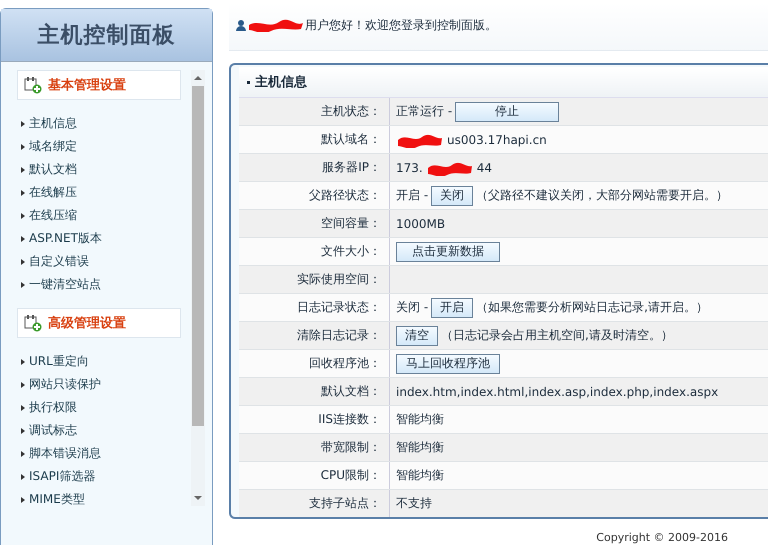 Image resolution: width=768 pixels, height=545 pixels. Describe the element at coordinates (507, 112) in the screenshot. I see `action-button: 停止` at that location.